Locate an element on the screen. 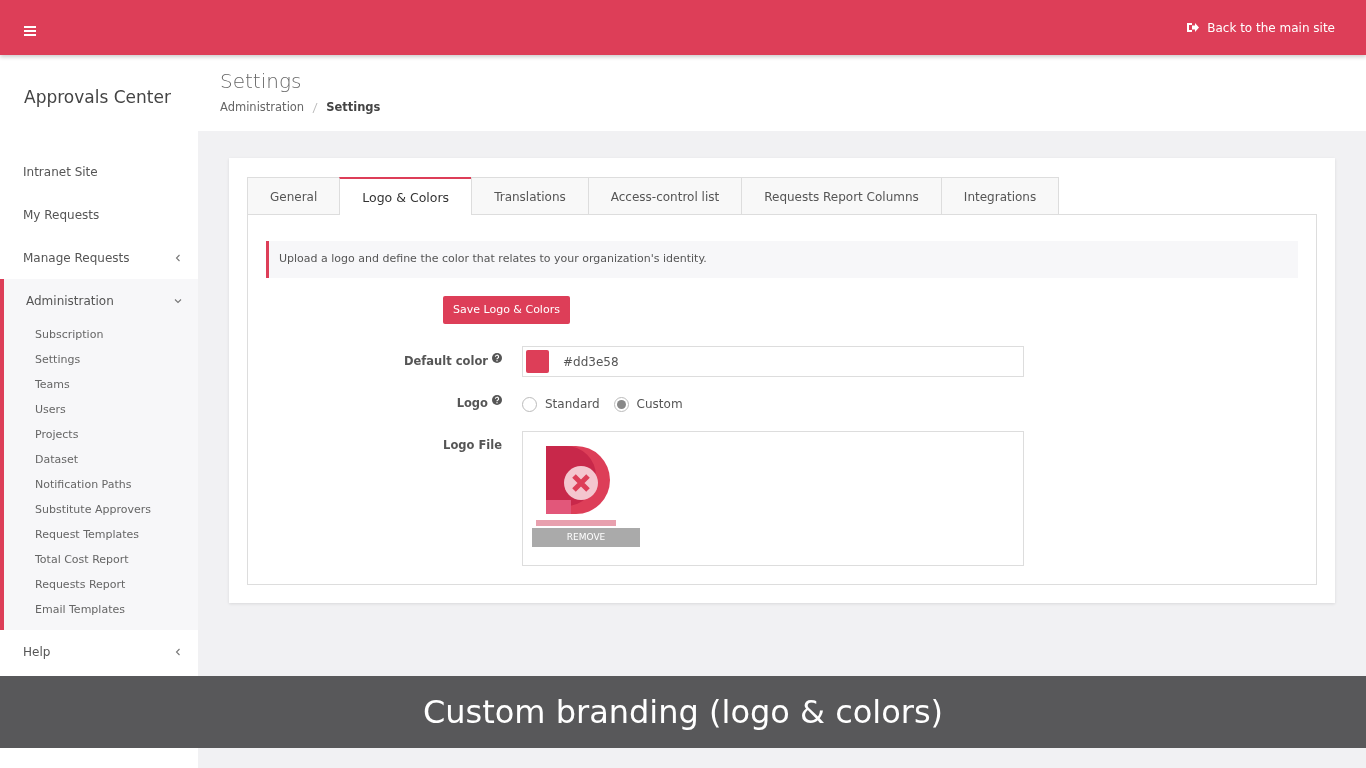 This screenshot has height=768, width=1366. app-title: Approvals Center is located at coordinates (97, 97).